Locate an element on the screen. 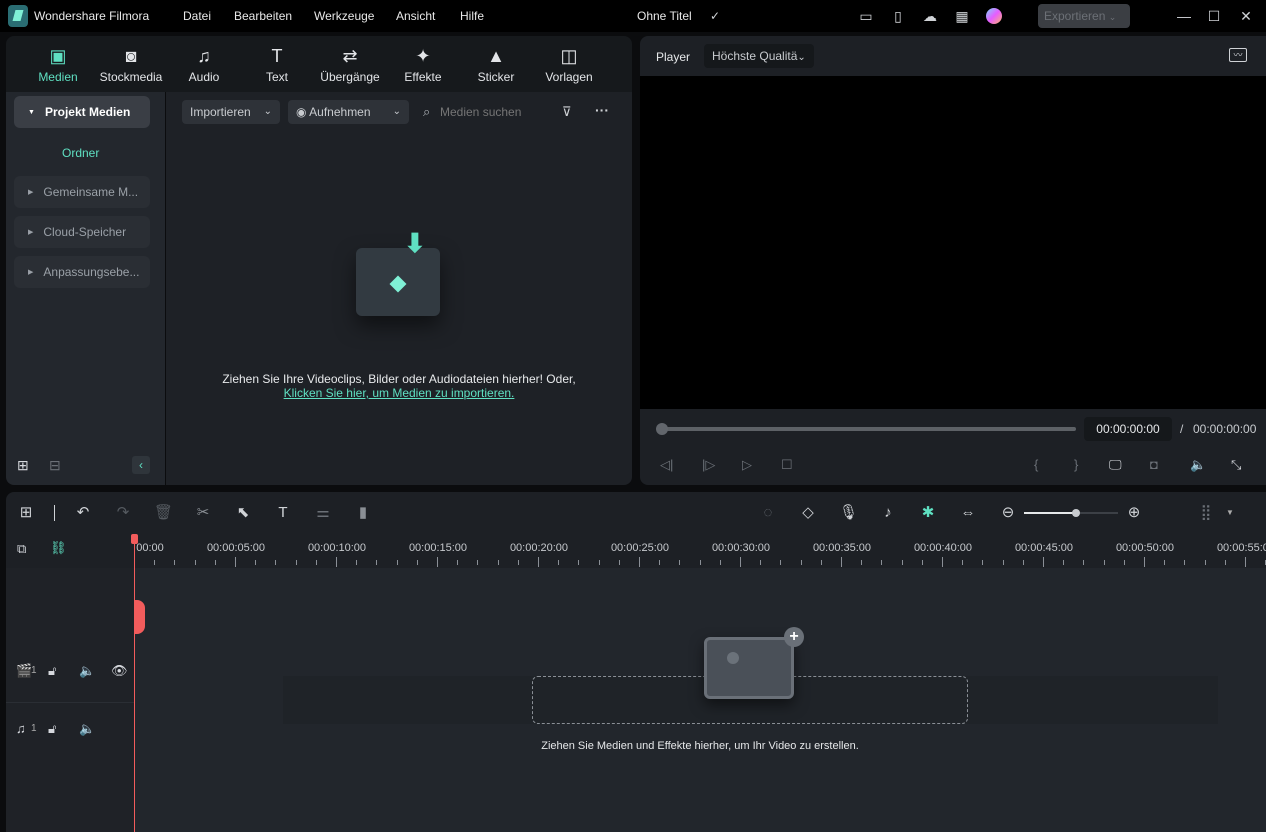  menu-datei: Datei is located at coordinates (197, 16).